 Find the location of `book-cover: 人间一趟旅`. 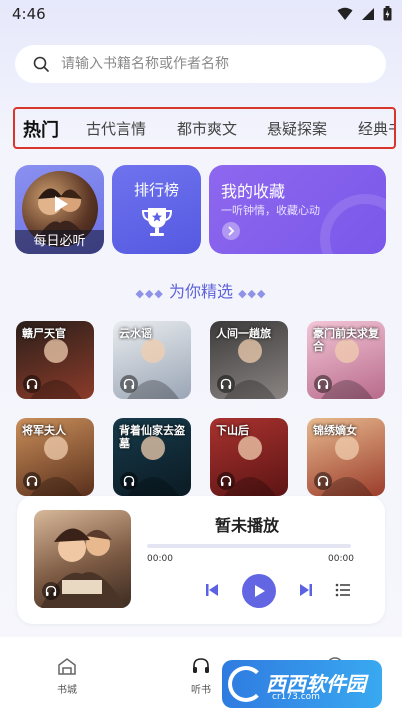

book-cover: 人间一趟旅 is located at coordinates (249, 360).